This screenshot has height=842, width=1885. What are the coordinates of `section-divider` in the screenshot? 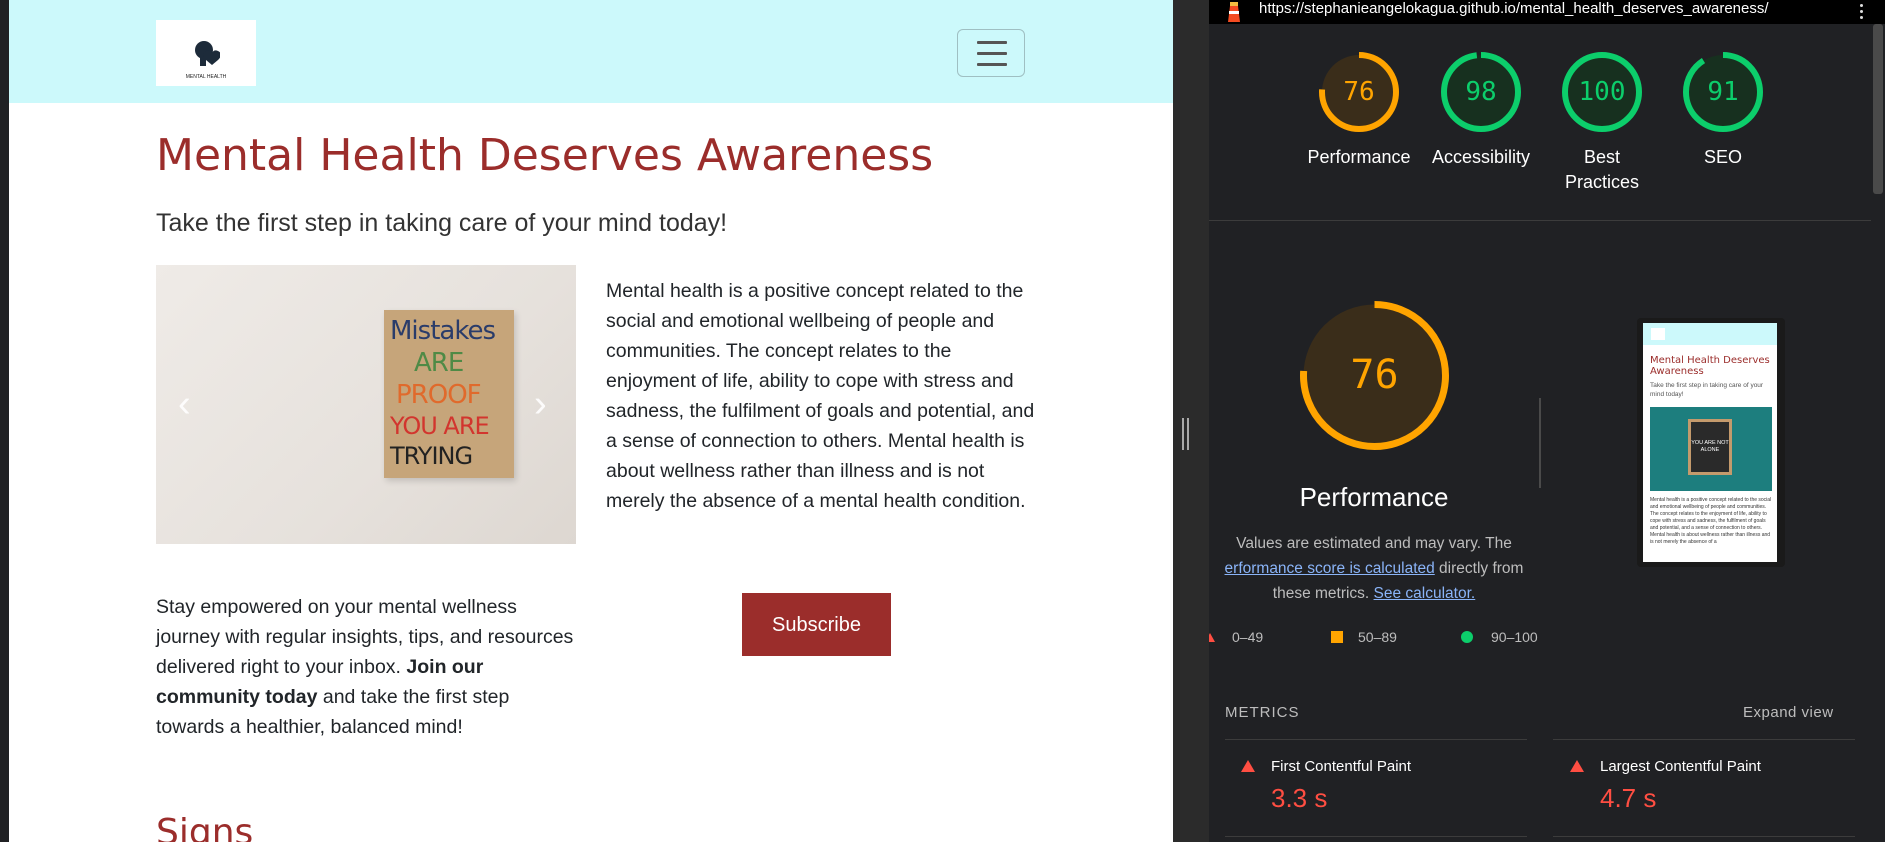 It's located at (1541, 220).